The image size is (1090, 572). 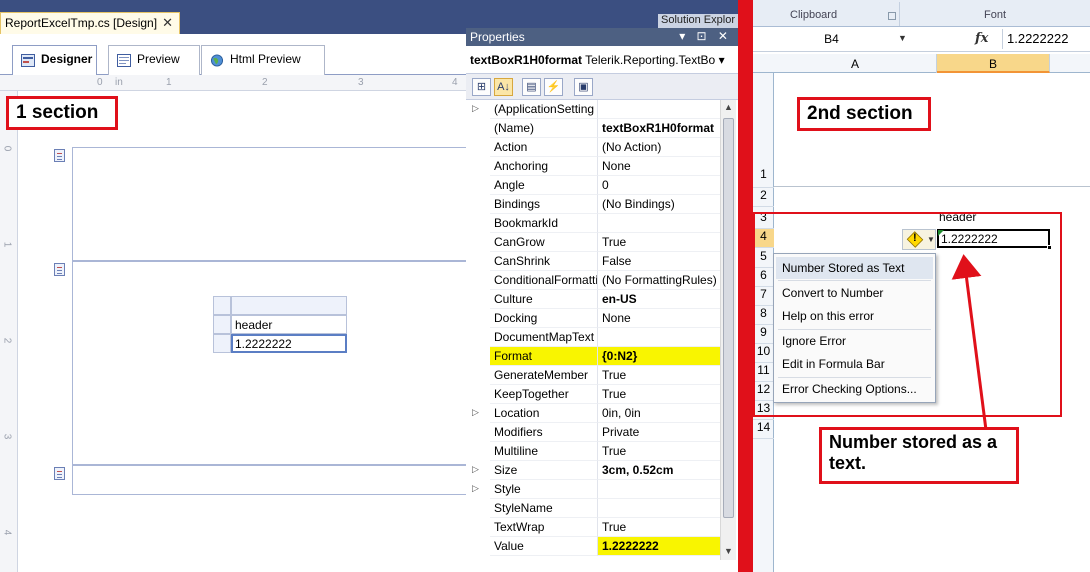 I want to click on events-icon: ⚡, so click(x=553, y=87).